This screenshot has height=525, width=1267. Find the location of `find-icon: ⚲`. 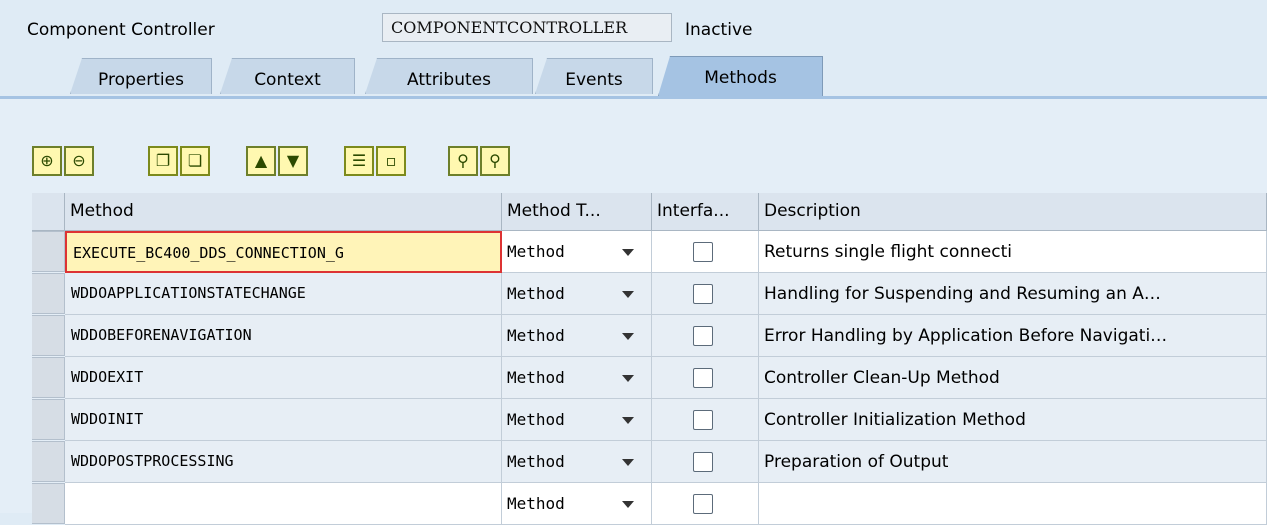

find-icon: ⚲ is located at coordinates (463, 161).